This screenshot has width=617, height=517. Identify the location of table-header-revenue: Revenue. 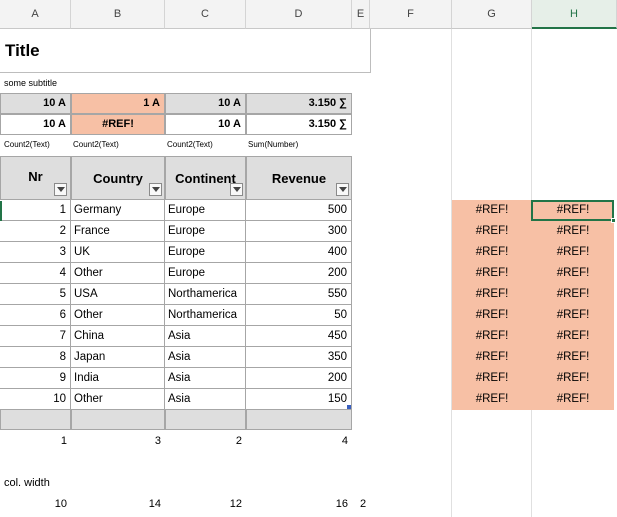
(299, 178).